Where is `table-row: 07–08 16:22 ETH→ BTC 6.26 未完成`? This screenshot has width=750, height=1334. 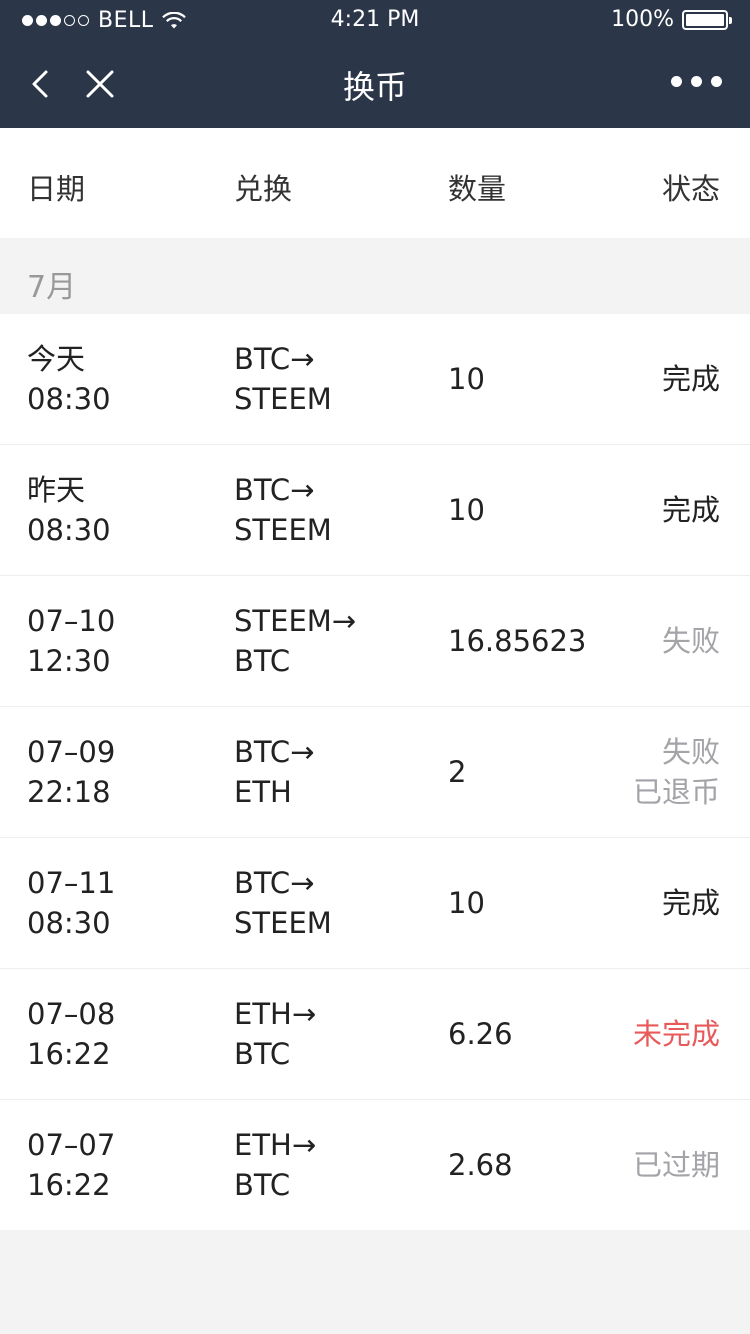 table-row: 07–08 16:22 ETH→ BTC 6.26 未完成 is located at coordinates (375, 1034).